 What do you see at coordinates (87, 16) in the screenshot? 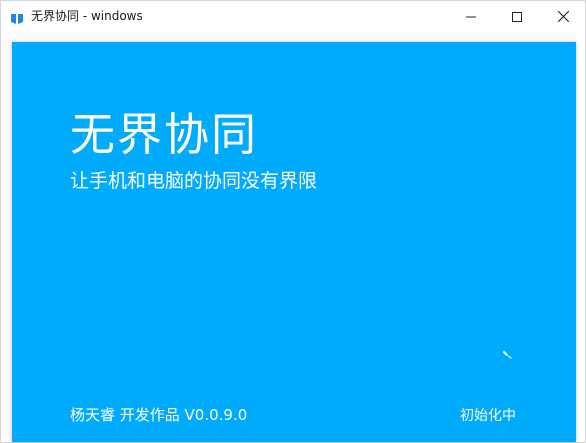
I see `window-title: 无界协同 - windows` at bounding box center [87, 16].